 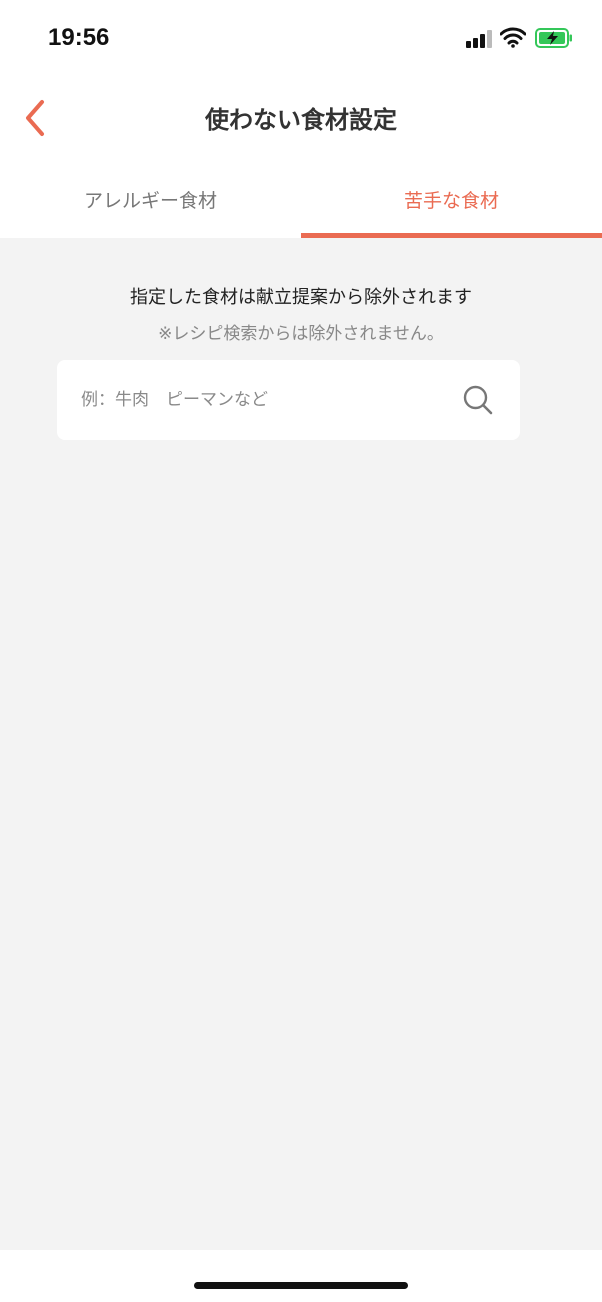 I want to click on nav-bar: 使わない食材設定, so click(x=301, y=119).